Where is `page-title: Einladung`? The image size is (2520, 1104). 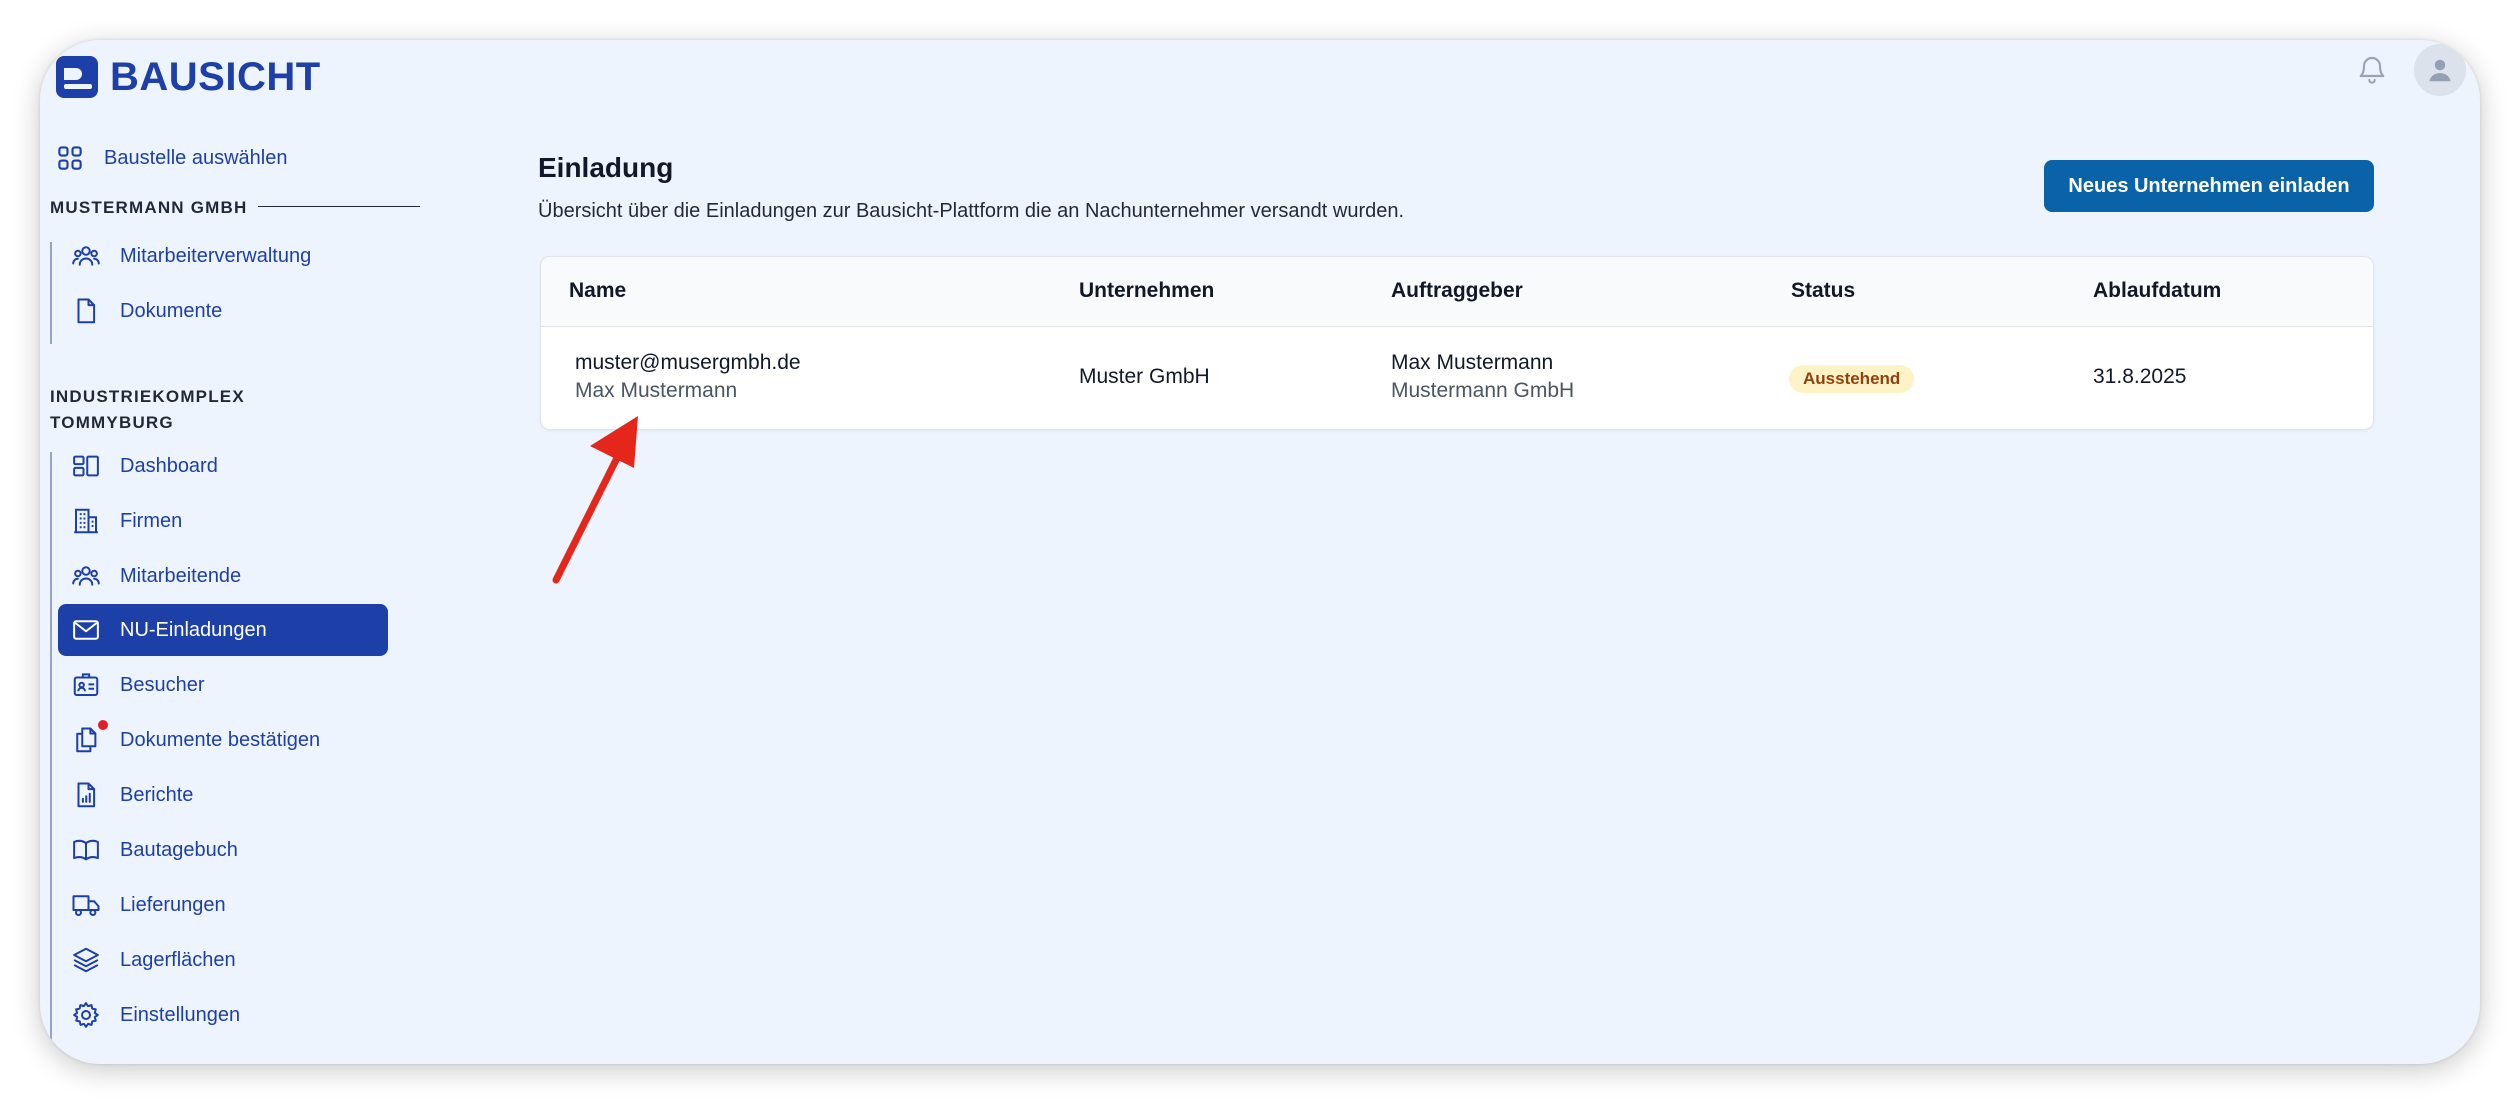 page-title: Einladung is located at coordinates (606, 167).